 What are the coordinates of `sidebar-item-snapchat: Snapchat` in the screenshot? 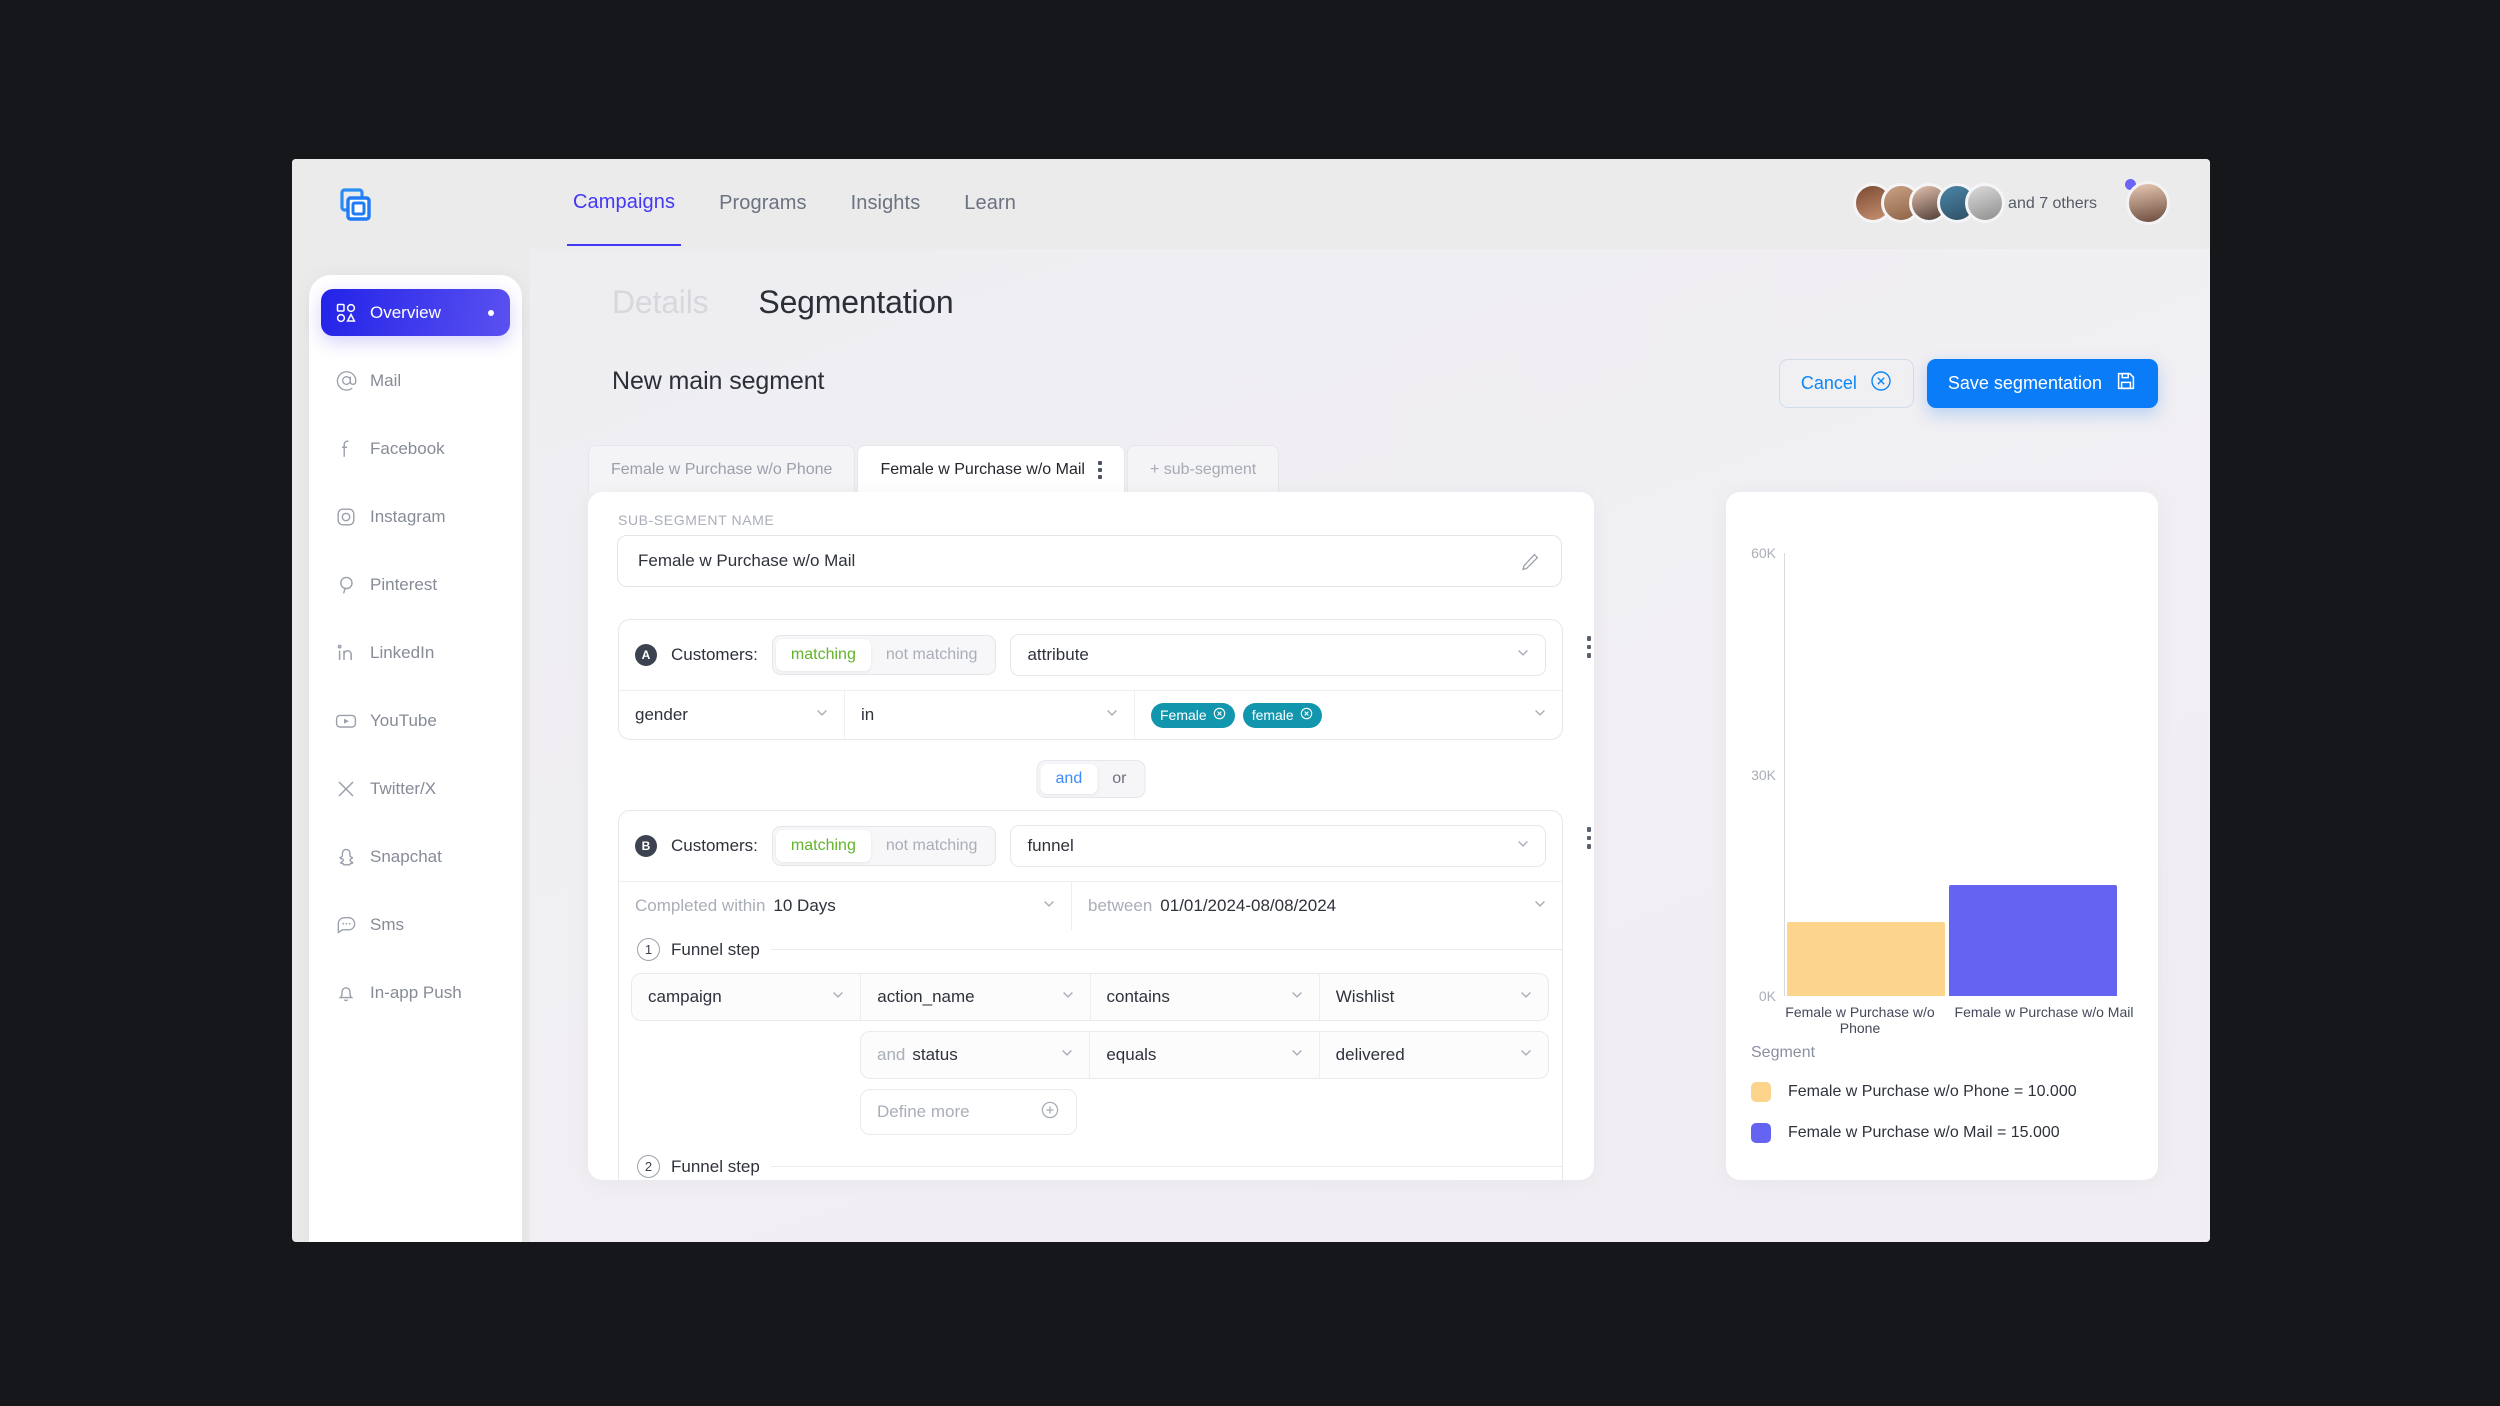 It's located at (415, 856).